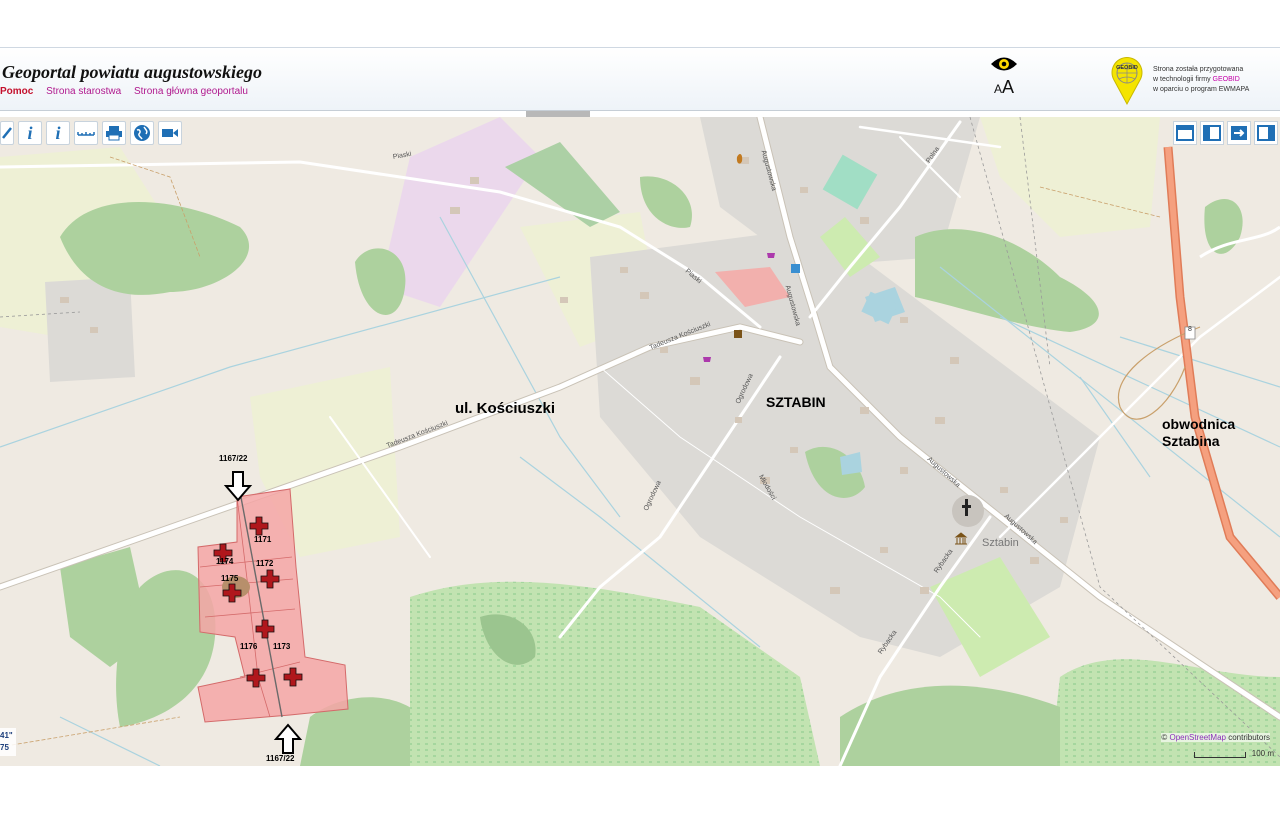  I want to click on town-label: SZTABIN, so click(796, 402).